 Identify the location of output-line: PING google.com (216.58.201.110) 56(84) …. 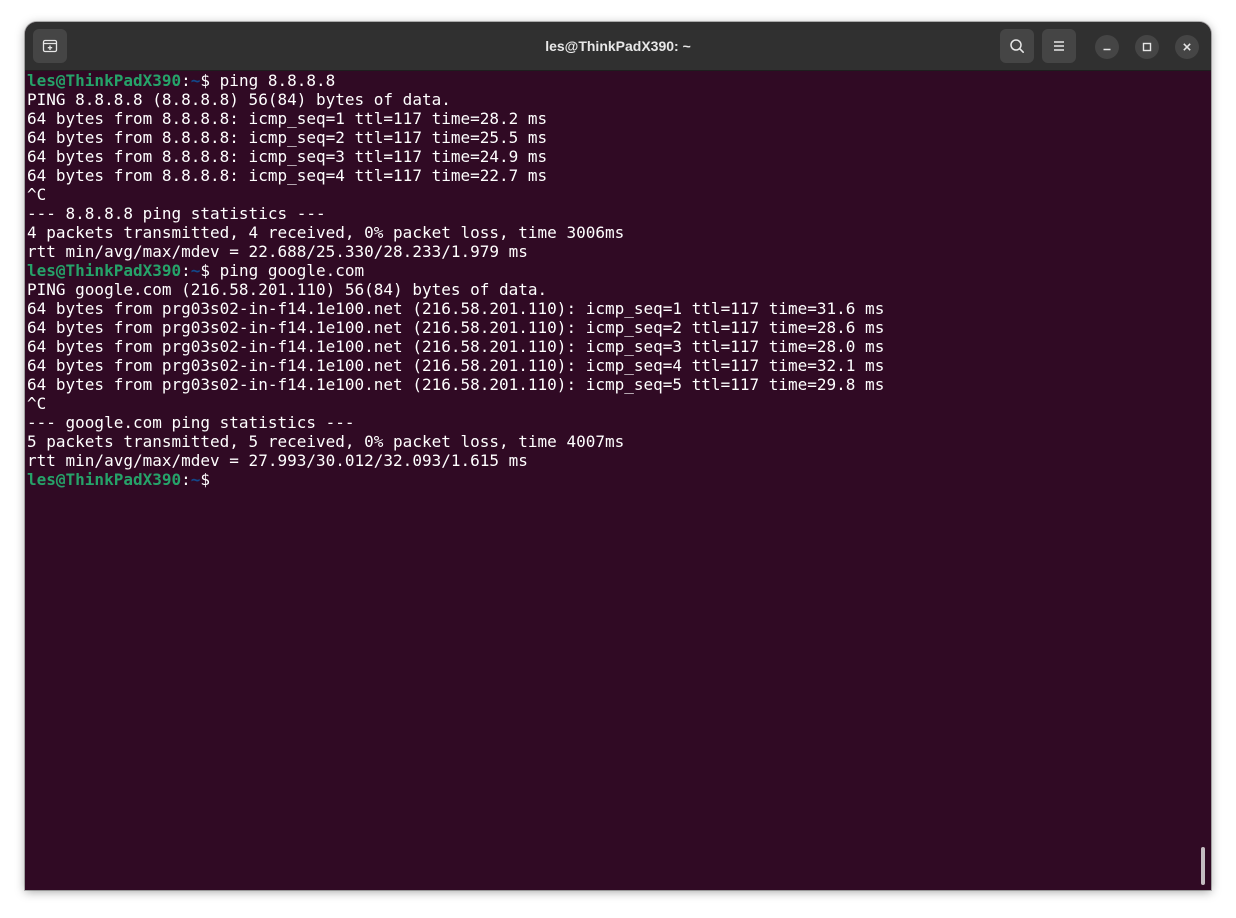
(455, 289).